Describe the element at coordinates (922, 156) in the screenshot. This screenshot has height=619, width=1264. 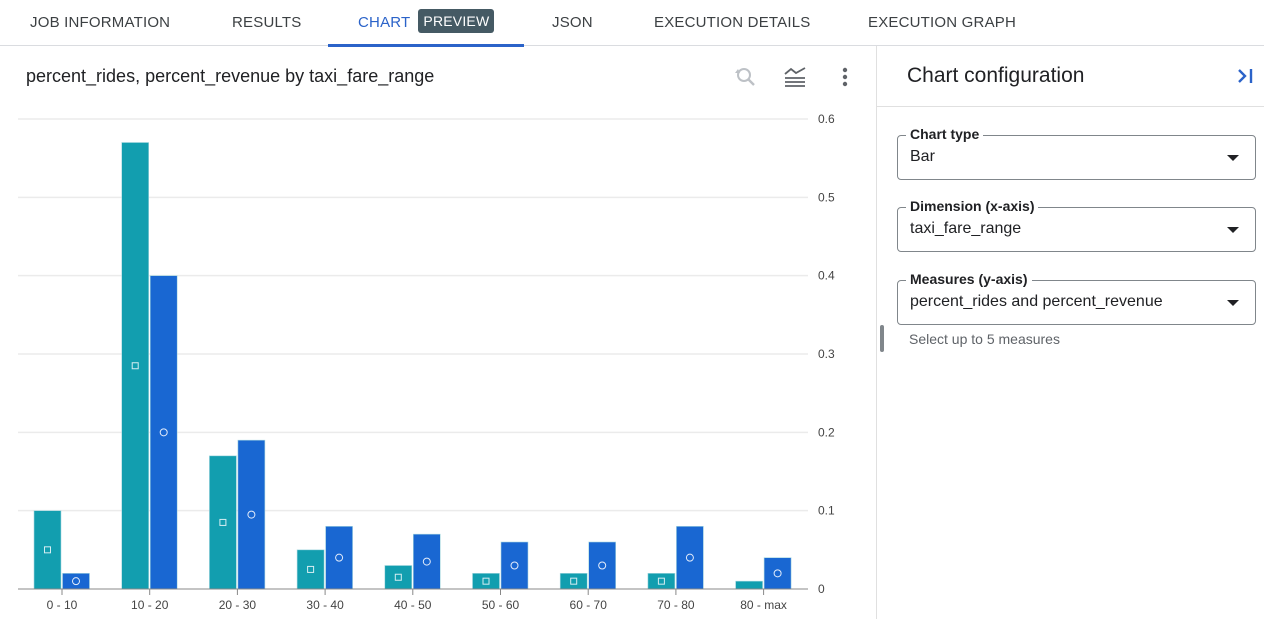
I see `field-value: Bar` at that location.